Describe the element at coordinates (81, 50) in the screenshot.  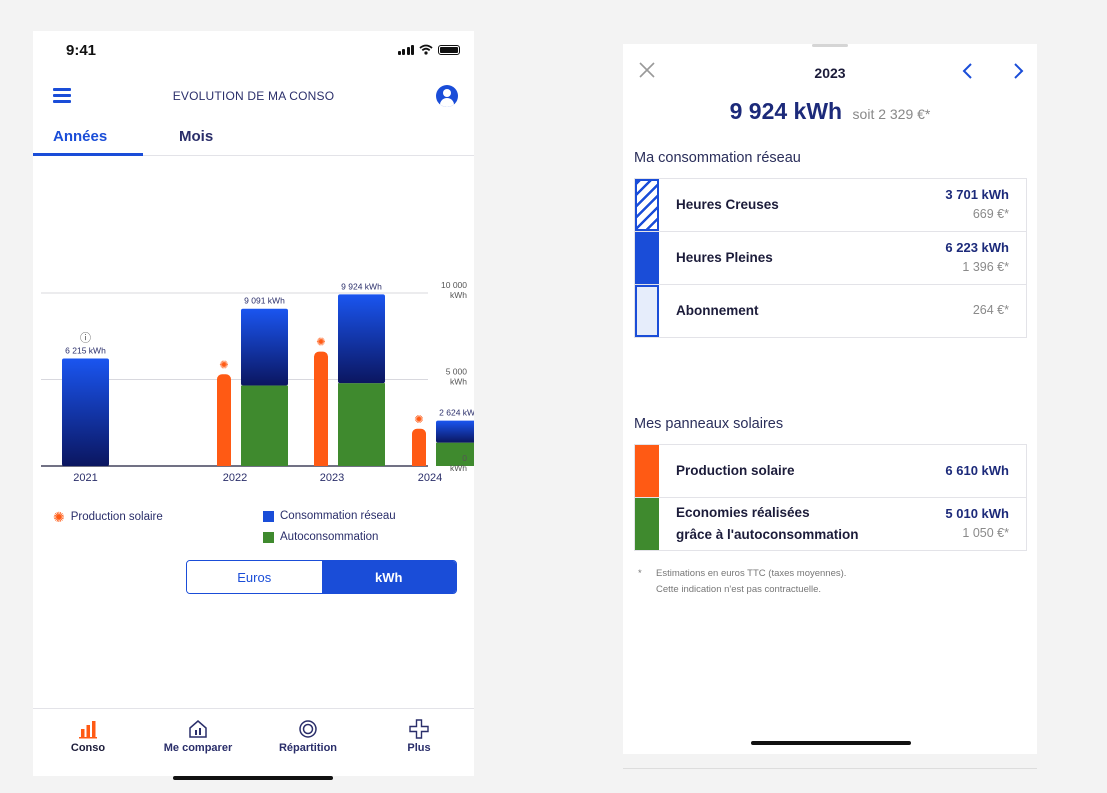
I see `status-time: 9:41` at that location.